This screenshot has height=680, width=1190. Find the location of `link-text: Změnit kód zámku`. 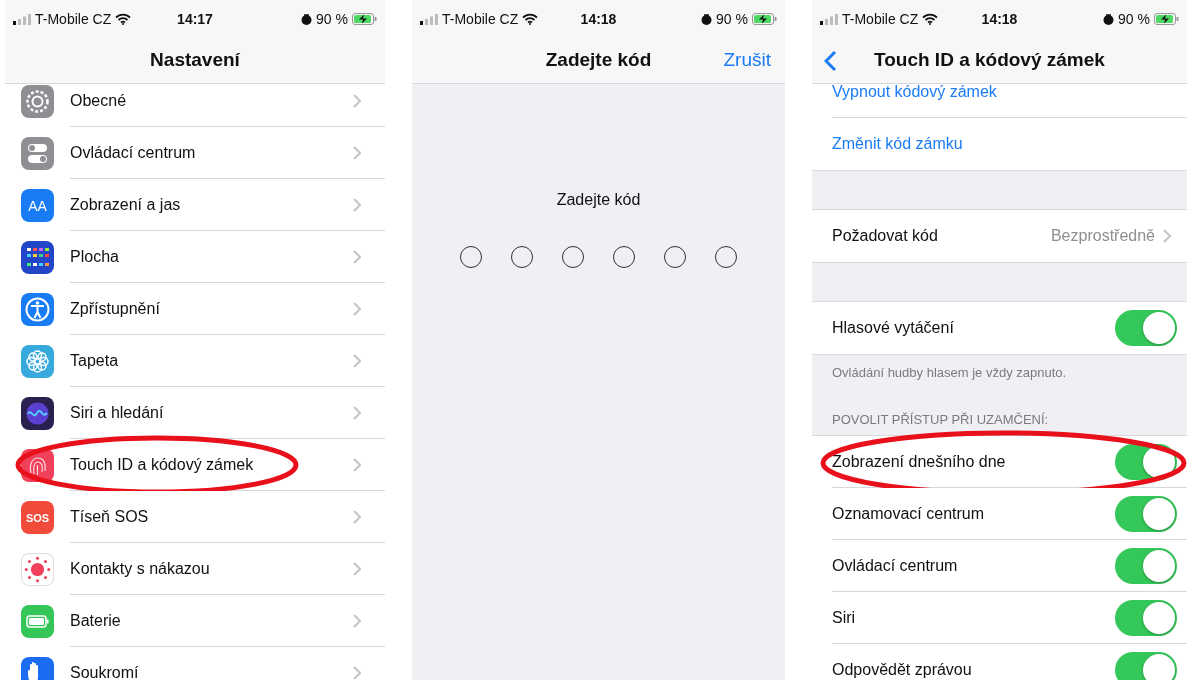

link-text: Změnit kód zámku is located at coordinates (897, 144).